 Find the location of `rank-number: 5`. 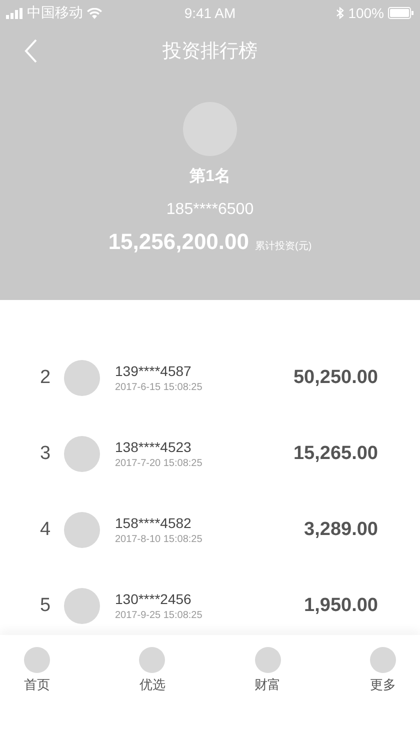

rank-number: 5 is located at coordinates (46, 606).